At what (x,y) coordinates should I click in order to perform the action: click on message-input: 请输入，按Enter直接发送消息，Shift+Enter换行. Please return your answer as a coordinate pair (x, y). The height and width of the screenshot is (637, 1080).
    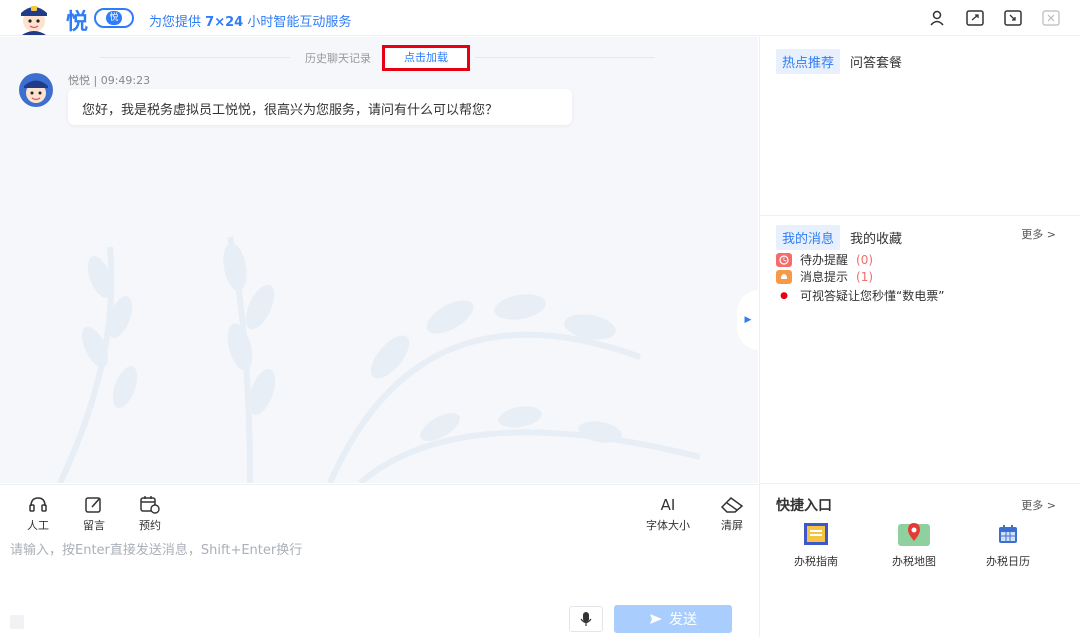
    Looking at the image, I should click on (156, 548).